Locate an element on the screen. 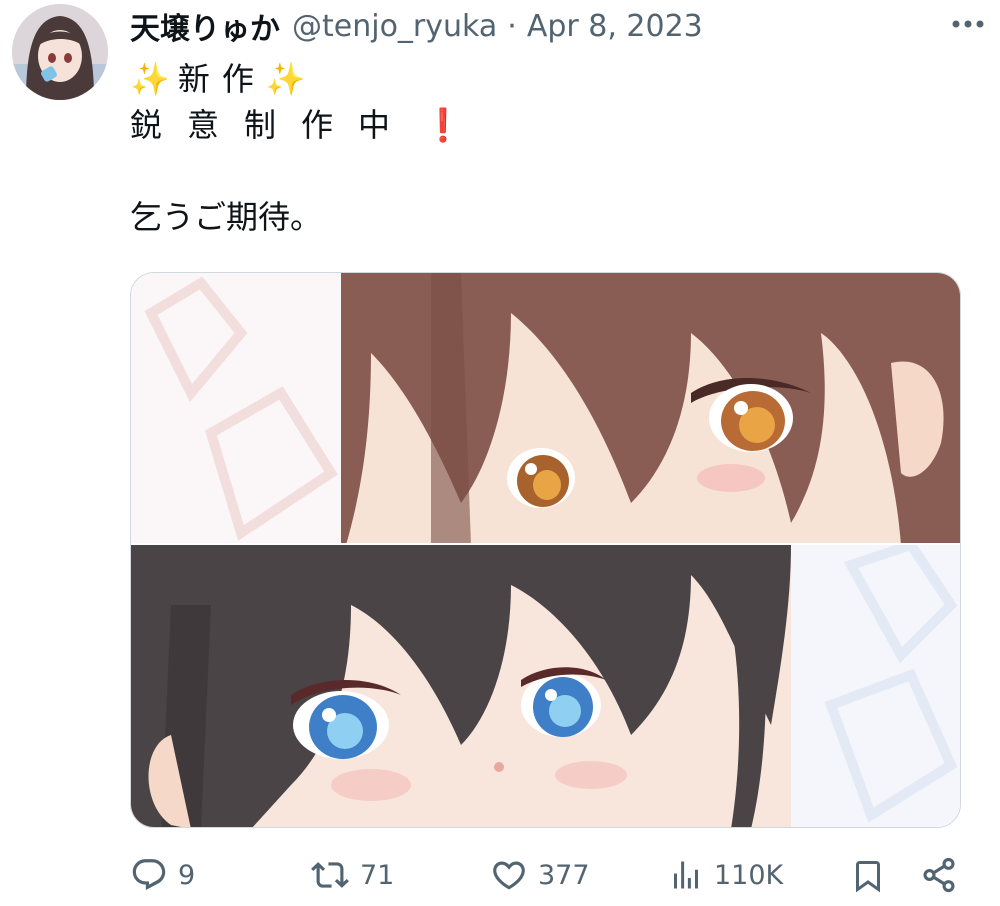 The height and width of the screenshot is (906, 1000). exclamation-emoji: ❗ is located at coordinates (443, 125).